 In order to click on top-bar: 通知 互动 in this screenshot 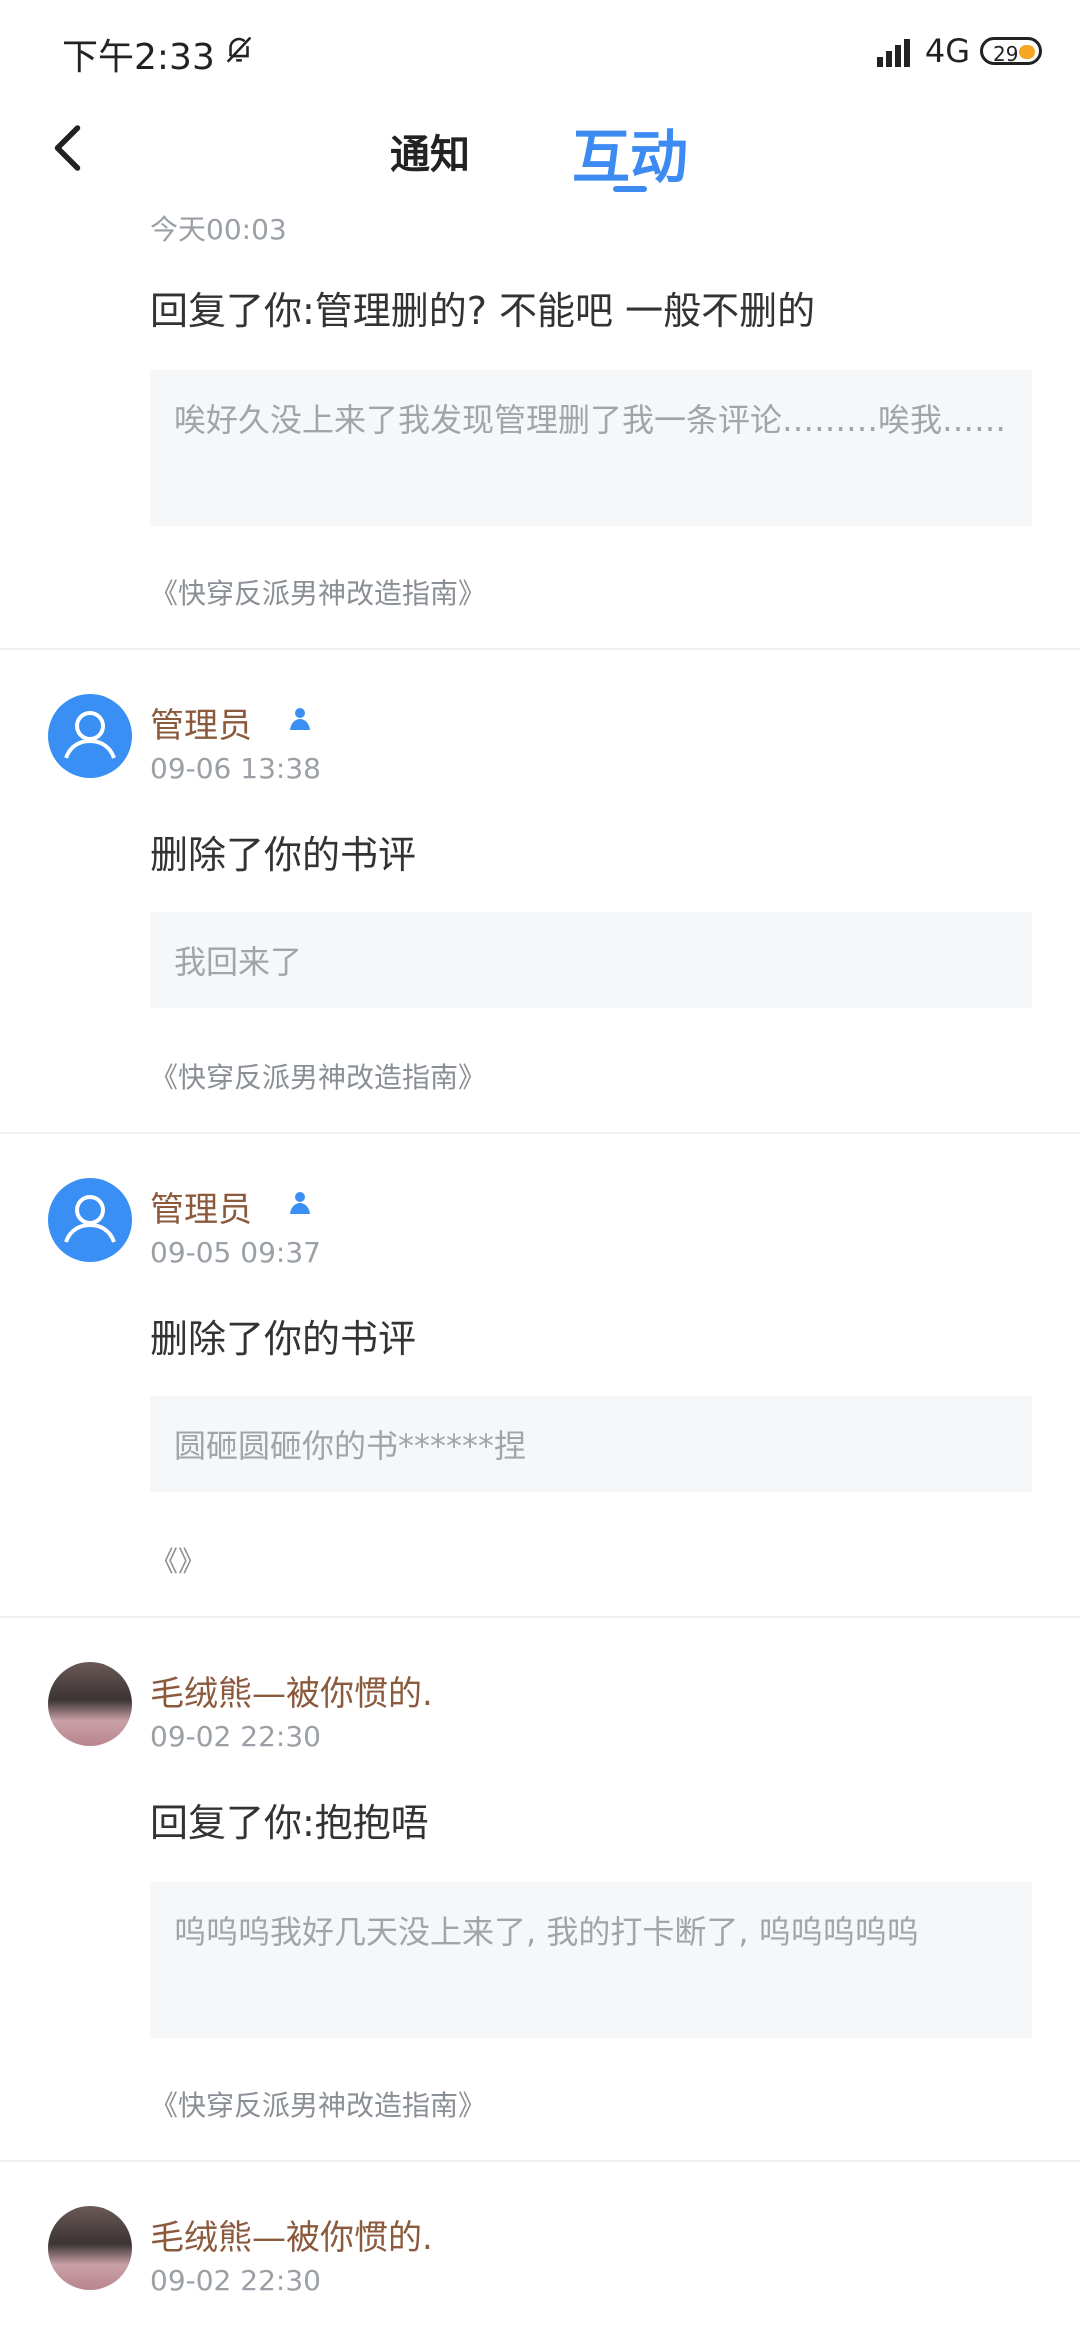, I will do `click(540, 150)`.